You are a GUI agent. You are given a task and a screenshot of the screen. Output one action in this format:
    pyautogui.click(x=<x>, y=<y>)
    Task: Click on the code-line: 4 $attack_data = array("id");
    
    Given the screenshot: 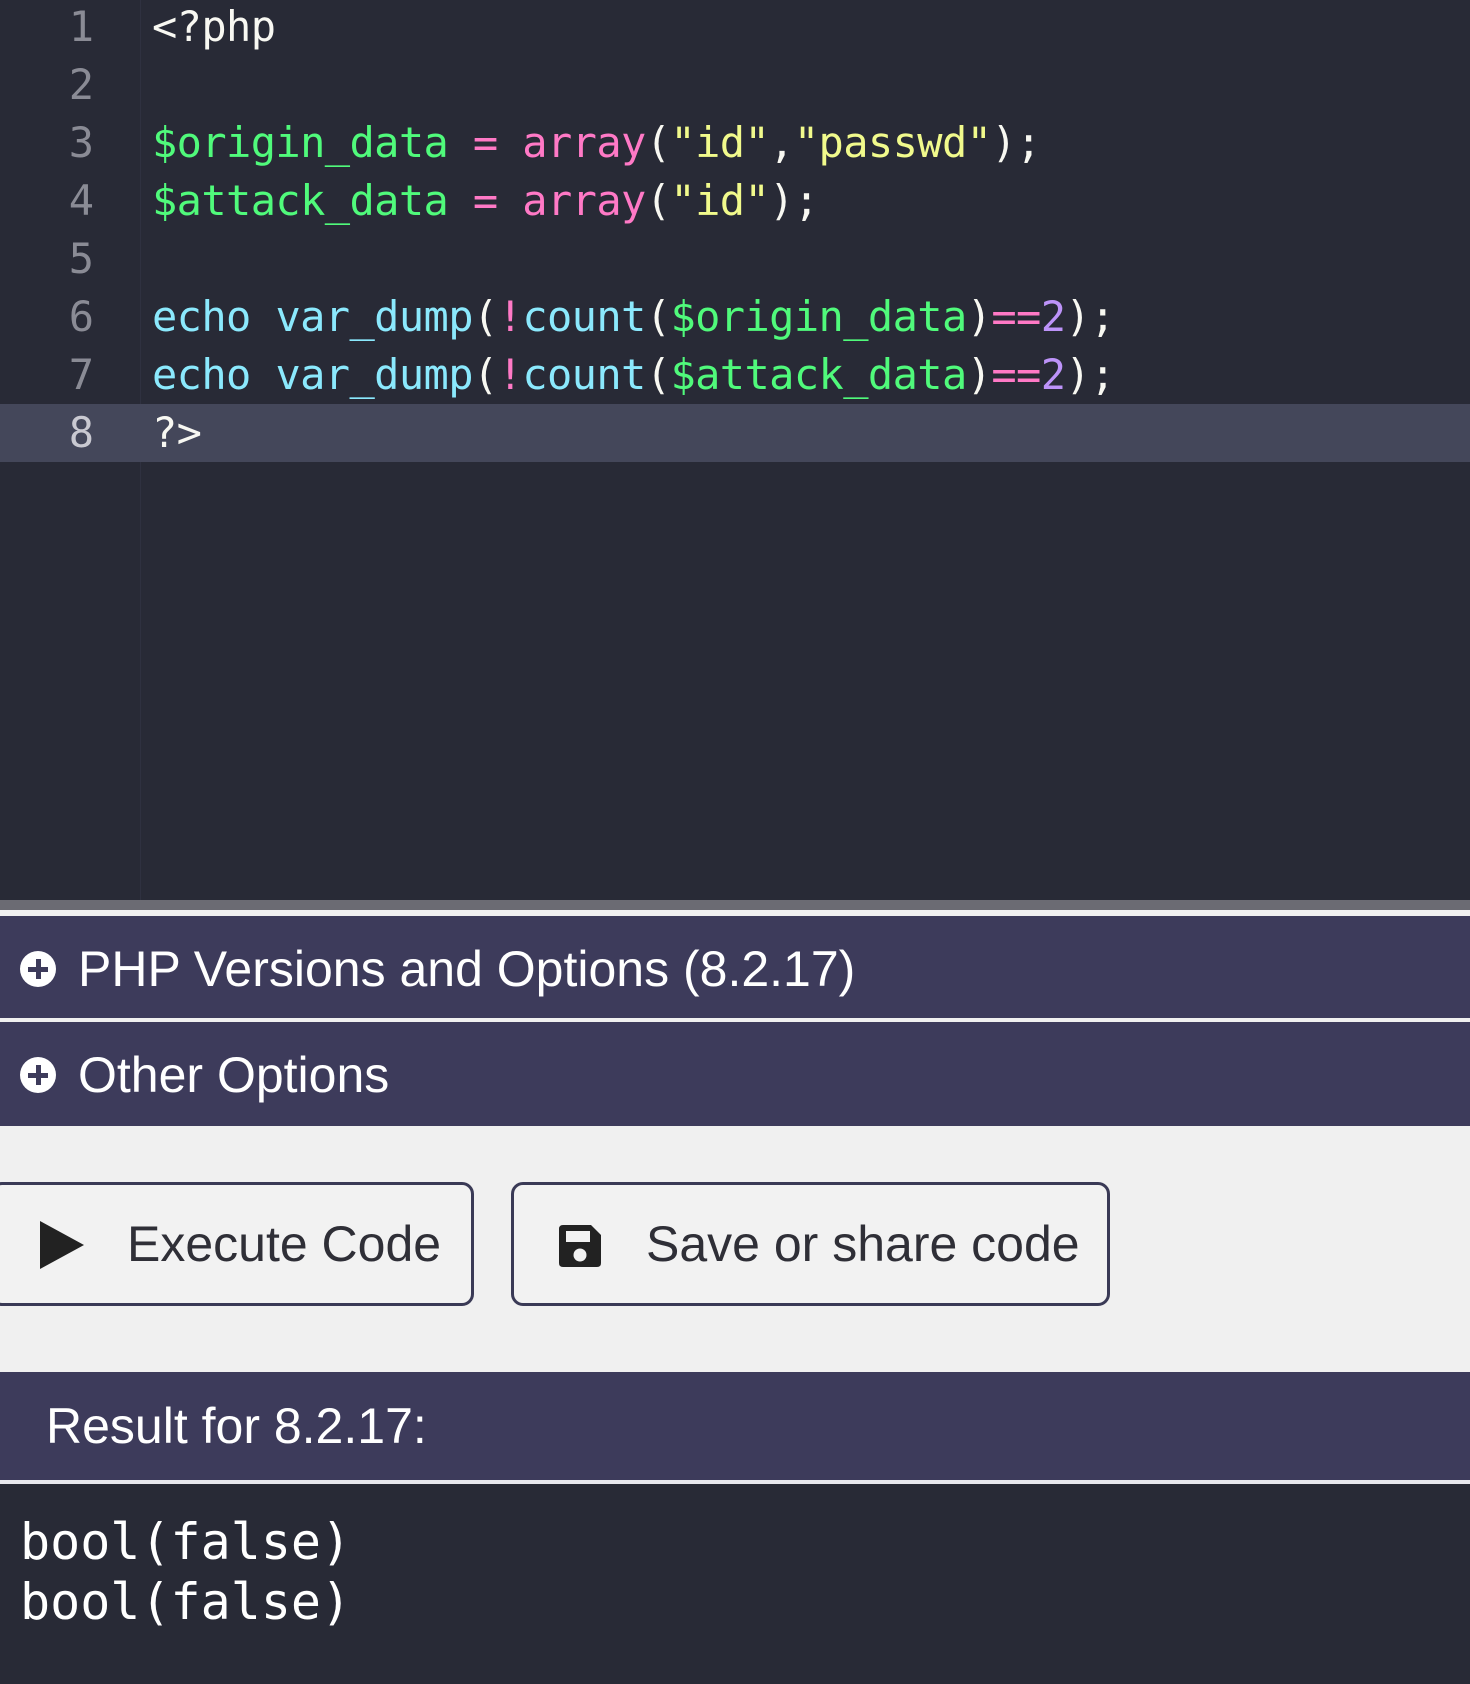 What is the action you would take?
    pyautogui.click(x=735, y=201)
    